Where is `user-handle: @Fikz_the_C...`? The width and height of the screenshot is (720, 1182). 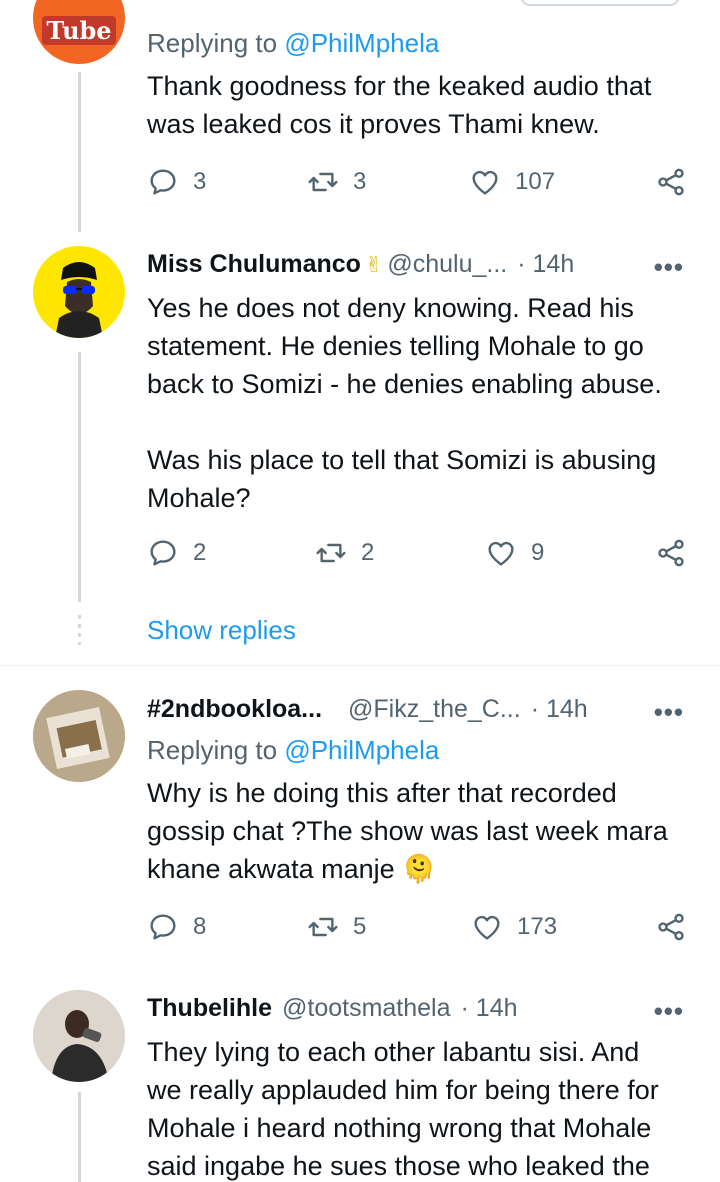 user-handle: @Fikz_the_C... is located at coordinates (434, 709).